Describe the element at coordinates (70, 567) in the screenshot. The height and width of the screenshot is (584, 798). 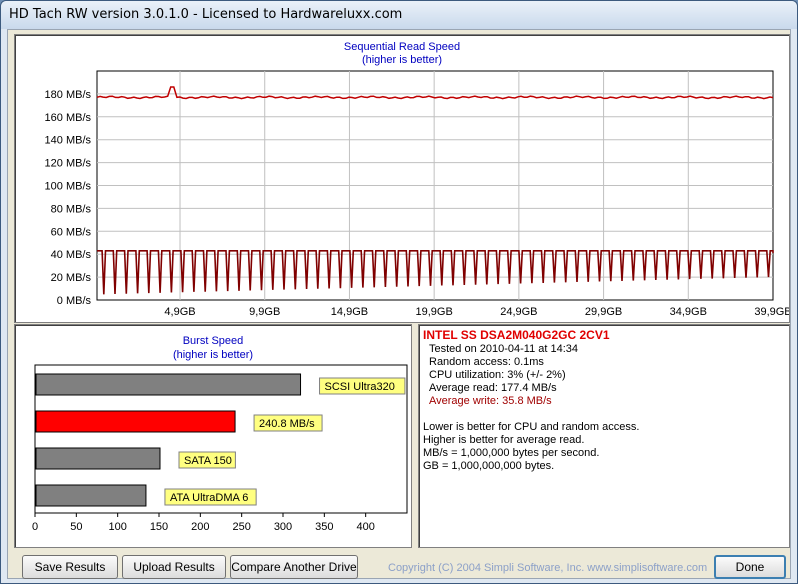
I see `save-results-button: Save Results` at that location.